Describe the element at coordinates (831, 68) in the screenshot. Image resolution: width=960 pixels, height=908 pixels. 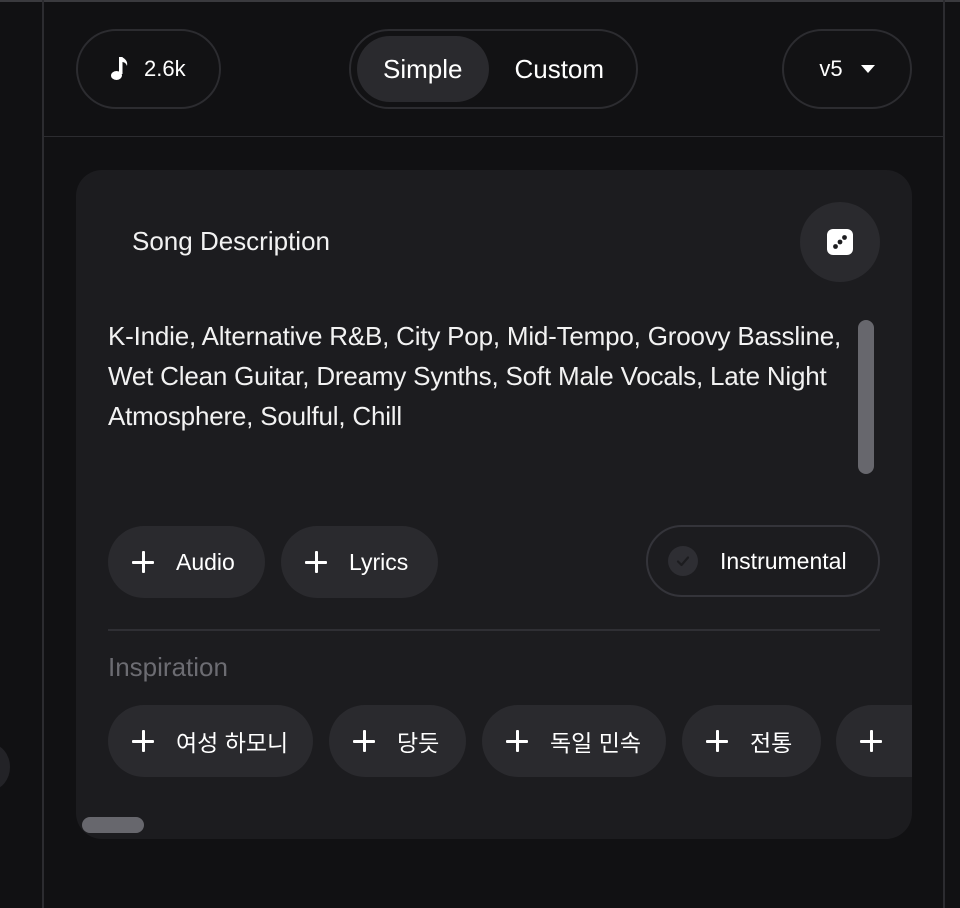
I see `version-label: v5` at that location.